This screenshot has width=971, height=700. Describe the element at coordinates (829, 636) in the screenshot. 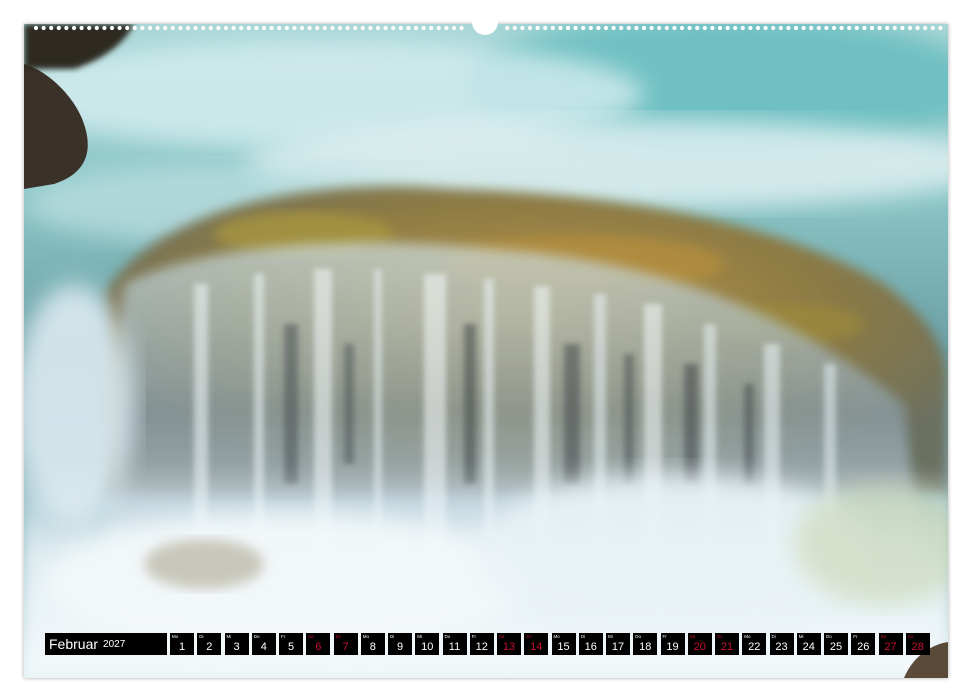

I see `day-abbr: Do` at that location.